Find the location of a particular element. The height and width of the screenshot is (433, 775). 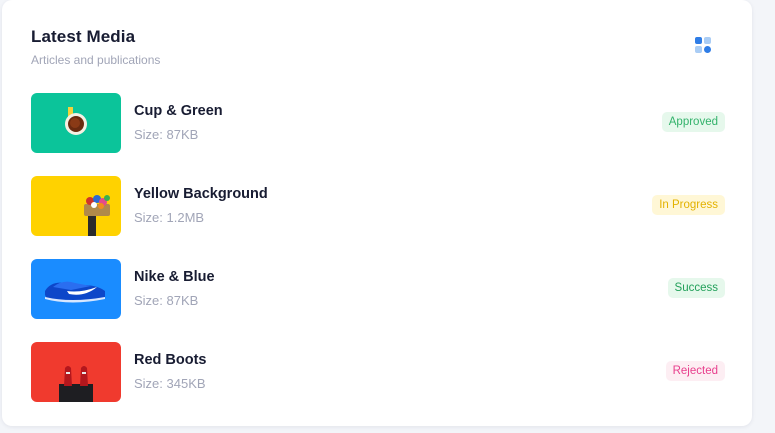

list-item: Nike & Blue Size: 87KB Success is located at coordinates (378, 289).